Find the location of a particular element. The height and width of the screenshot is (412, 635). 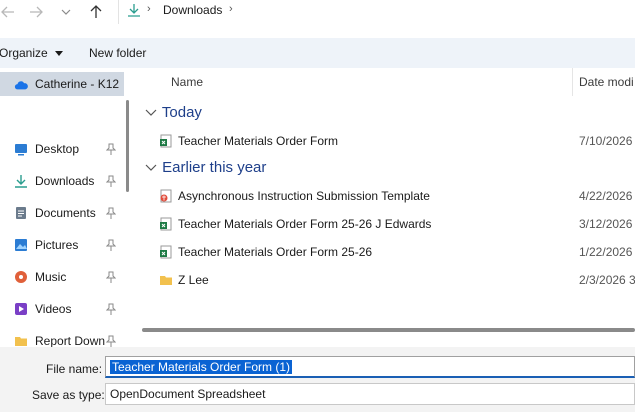

forward-button is located at coordinates (36, 12).